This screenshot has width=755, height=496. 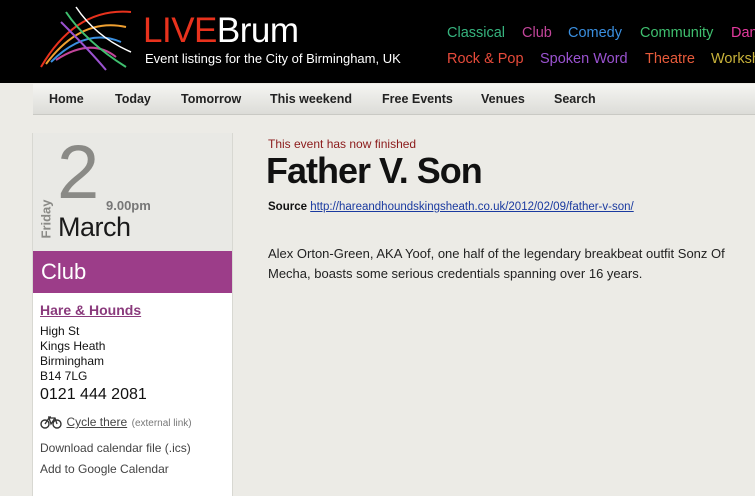 What do you see at coordinates (503, 99) in the screenshot?
I see `nav-venues: Venues` at bounding box center [503, 99].